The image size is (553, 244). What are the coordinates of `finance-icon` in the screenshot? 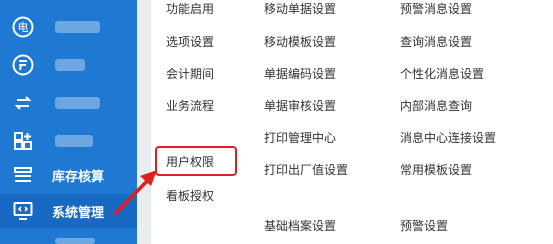 It's located at (23, 65).